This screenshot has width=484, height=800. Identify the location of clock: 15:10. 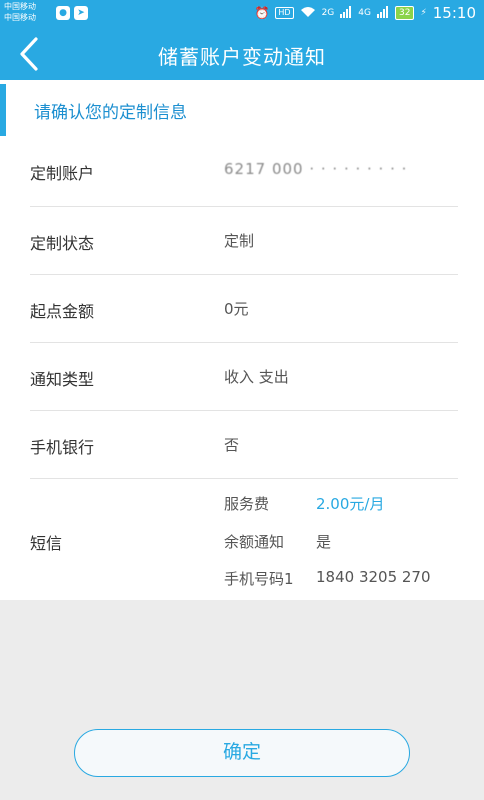
(454, 13).